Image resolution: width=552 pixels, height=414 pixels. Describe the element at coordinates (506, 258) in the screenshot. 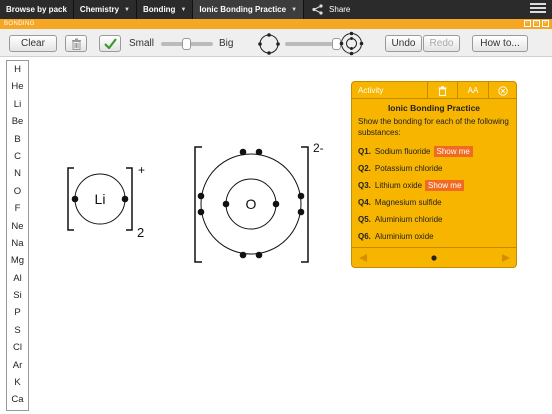

I see `next-arrow-icon` at that location.